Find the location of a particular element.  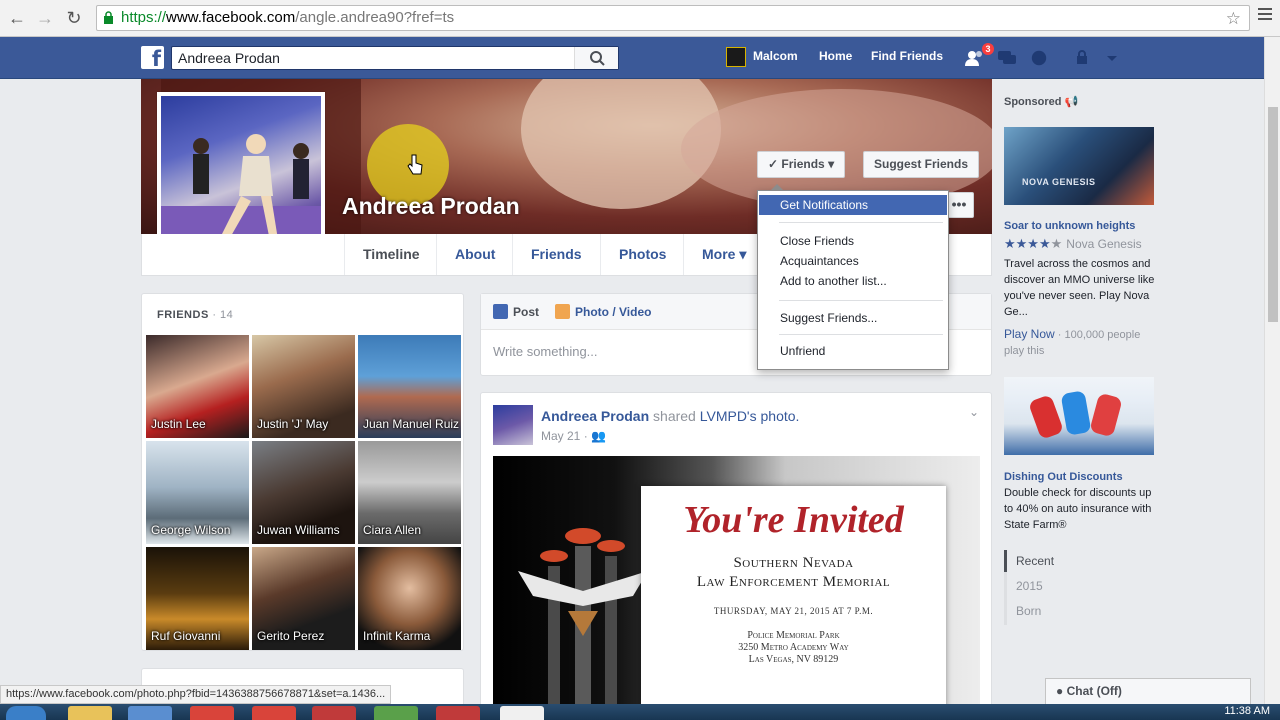

file-explorer-icon is located at coordinates (90, 713).